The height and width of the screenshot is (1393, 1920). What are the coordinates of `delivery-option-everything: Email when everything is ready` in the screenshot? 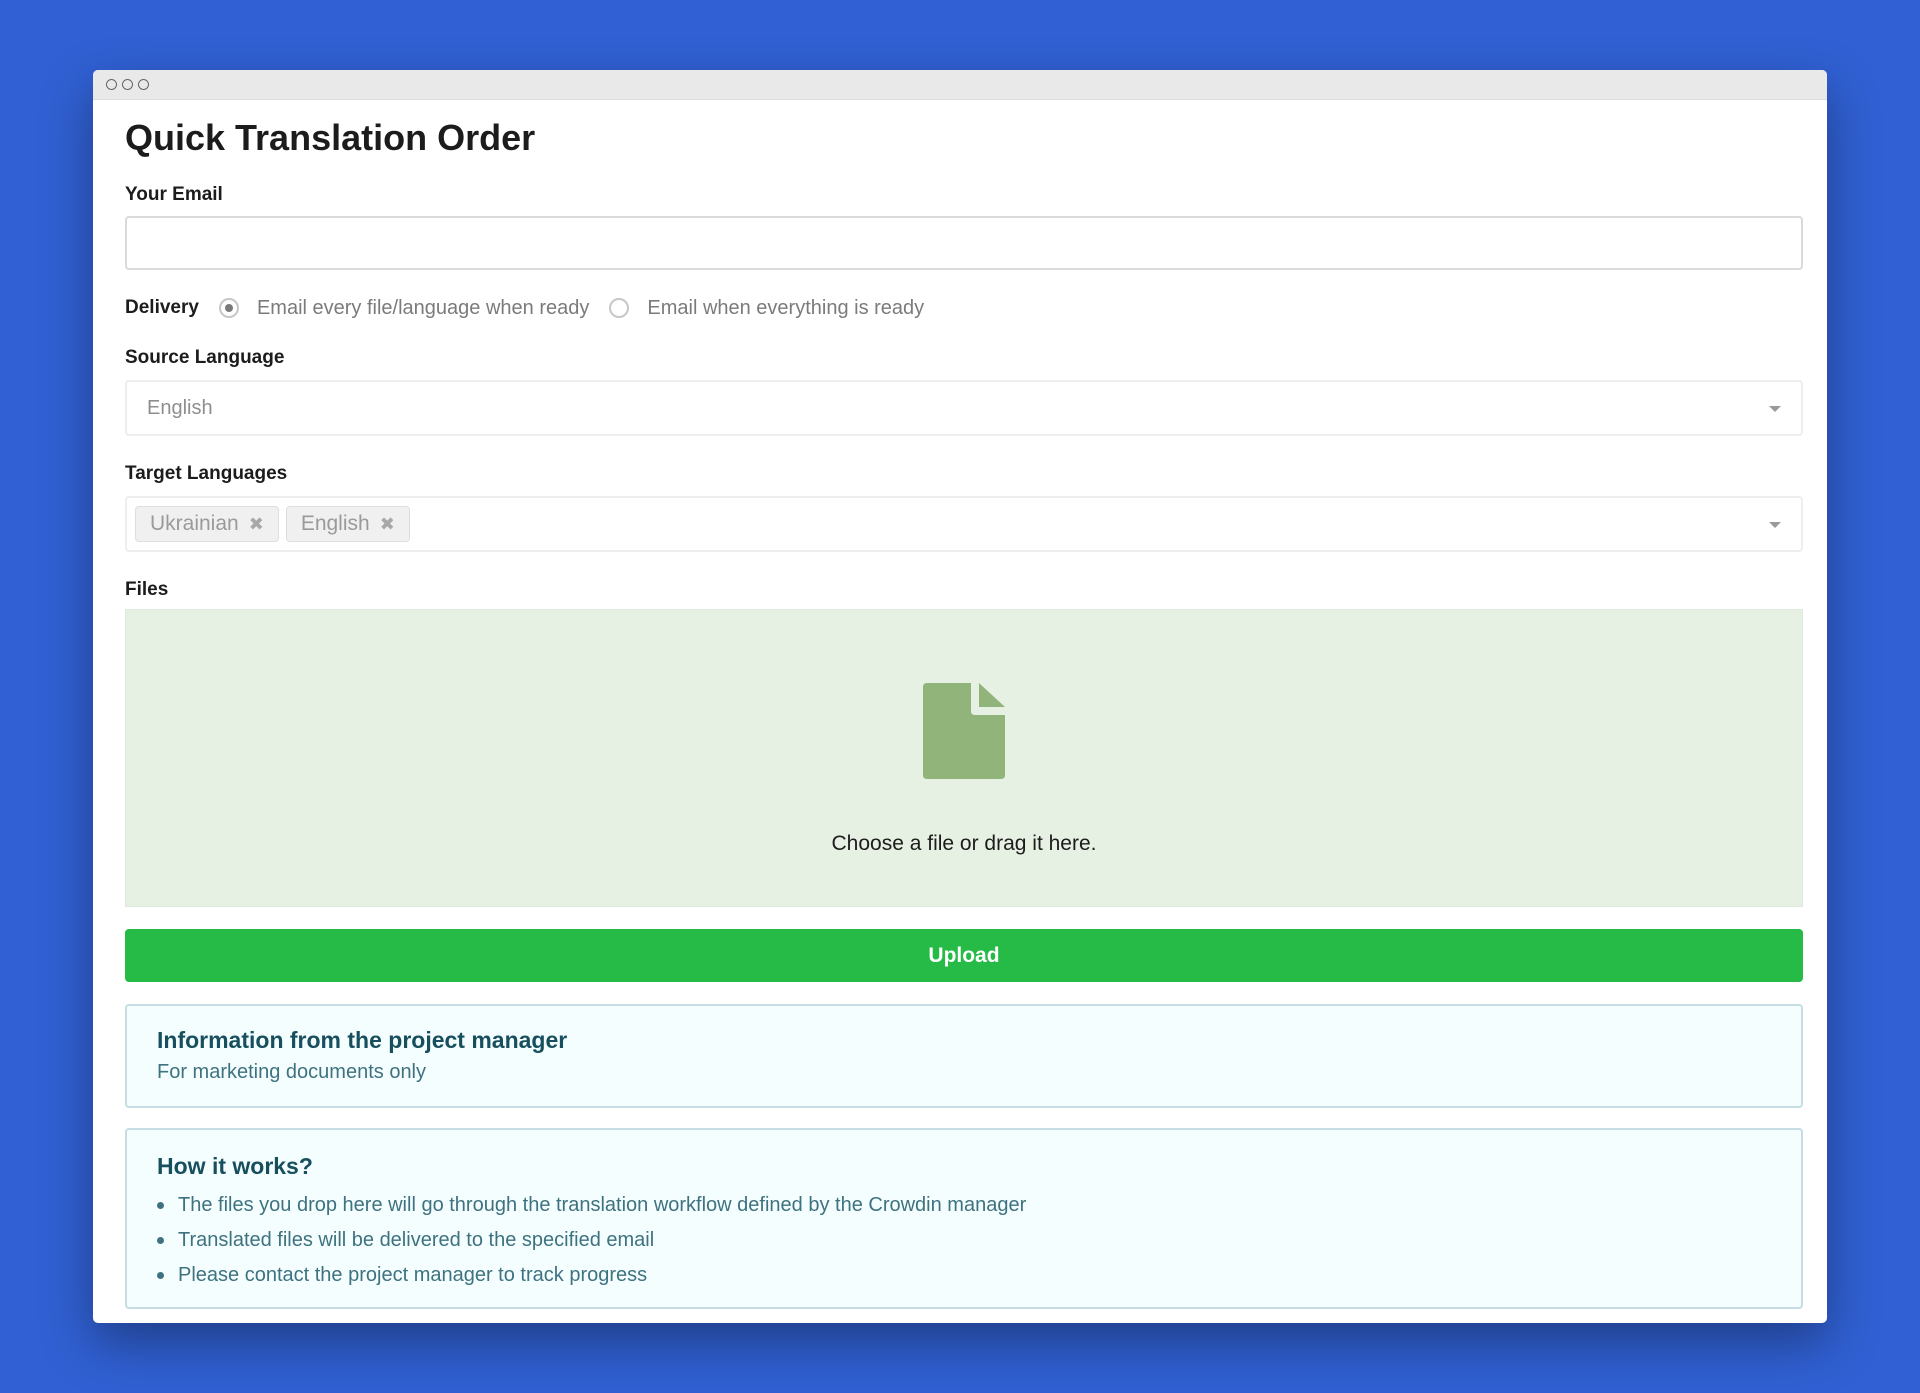 It's located at (766, 308).